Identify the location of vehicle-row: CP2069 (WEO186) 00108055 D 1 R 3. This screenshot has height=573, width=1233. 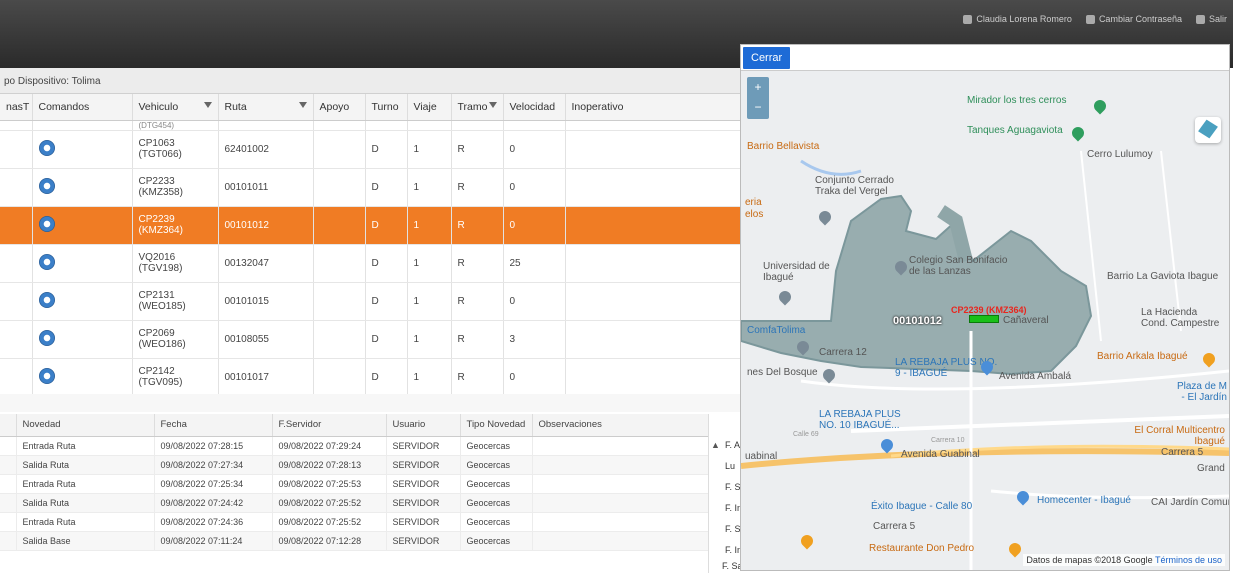
(370, 339).